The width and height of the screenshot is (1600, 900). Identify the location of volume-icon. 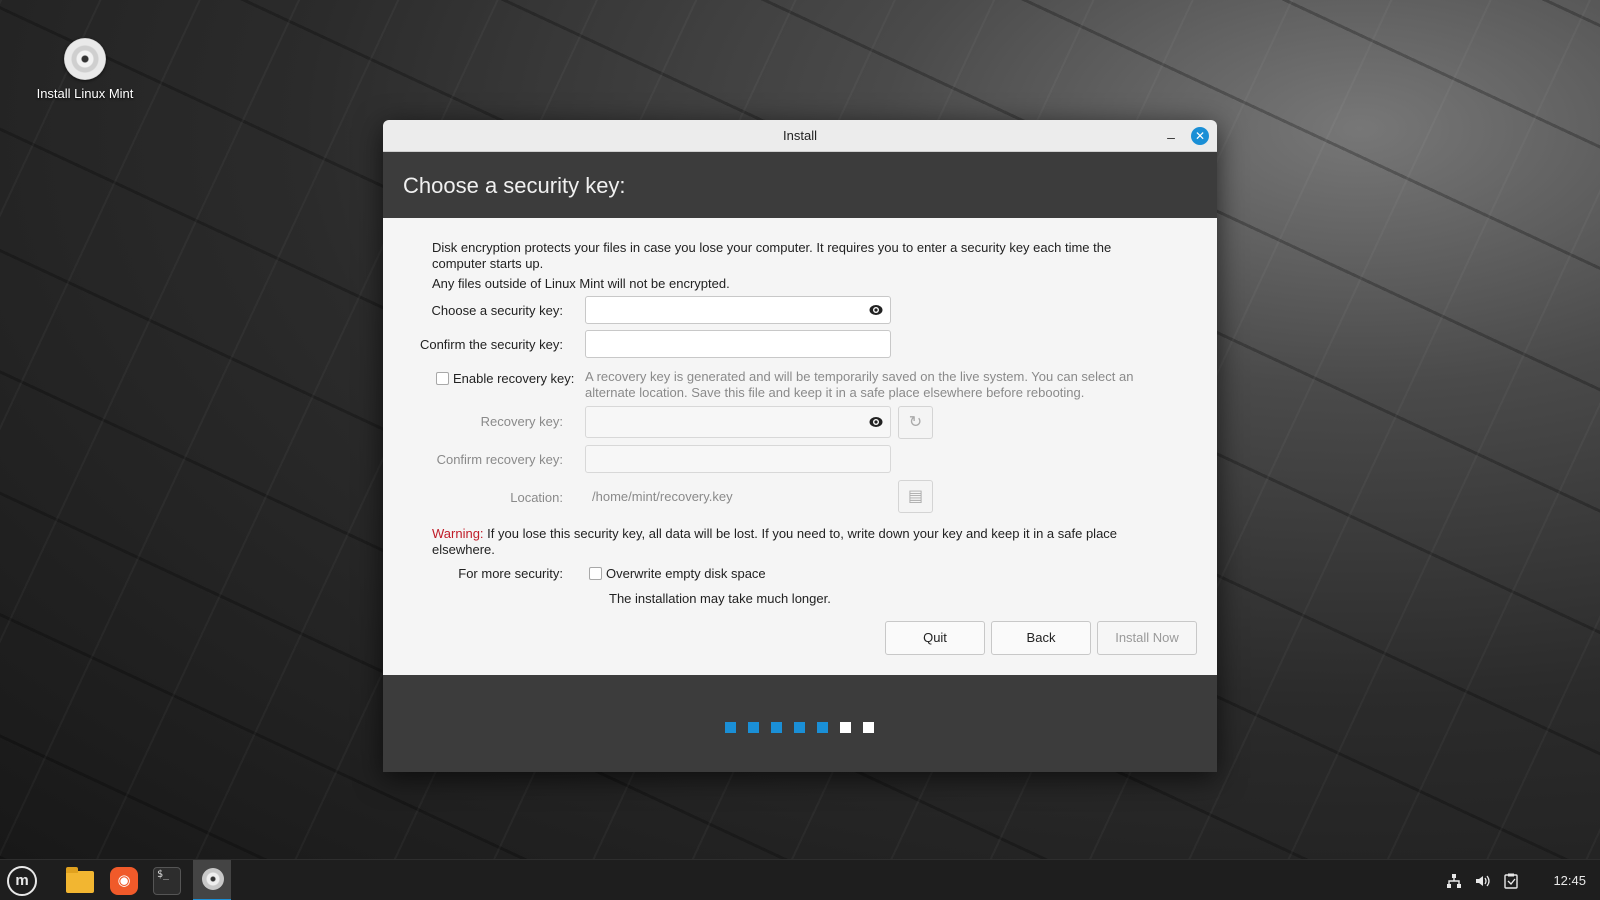
(1482, 880).